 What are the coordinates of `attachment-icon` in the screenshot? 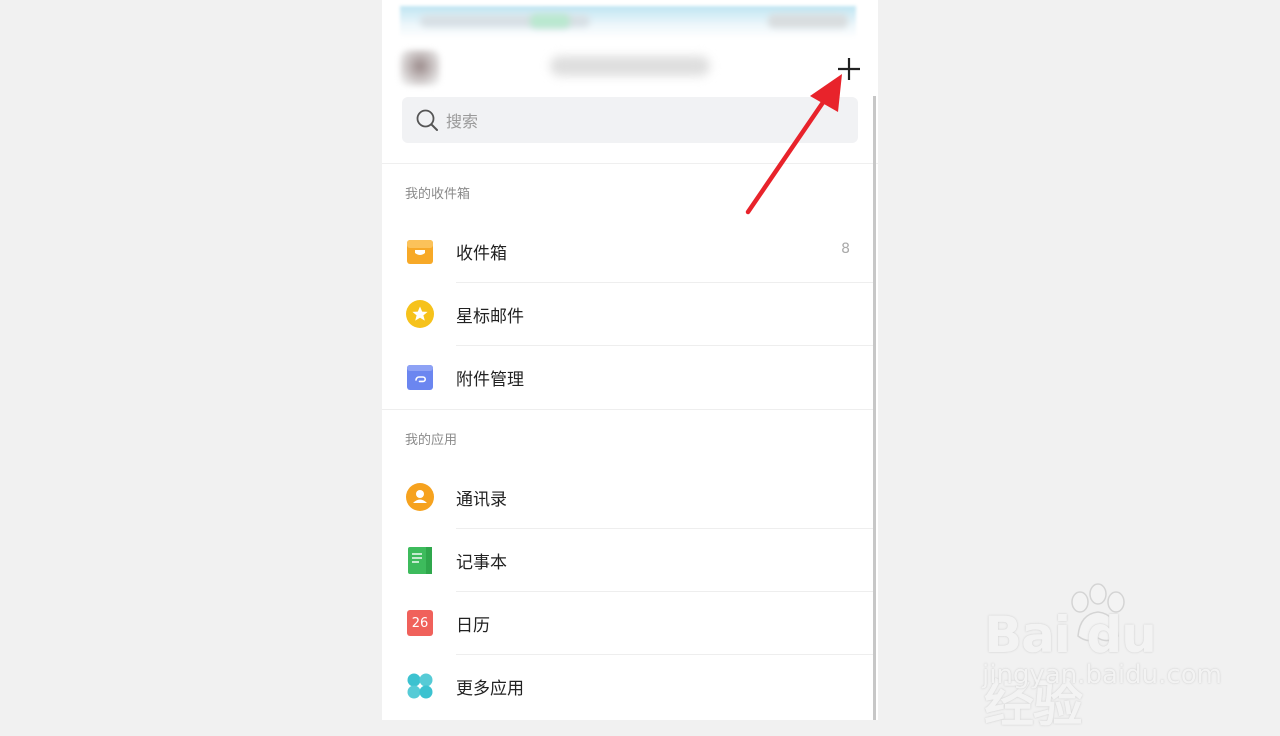 It's located at (420, 377).